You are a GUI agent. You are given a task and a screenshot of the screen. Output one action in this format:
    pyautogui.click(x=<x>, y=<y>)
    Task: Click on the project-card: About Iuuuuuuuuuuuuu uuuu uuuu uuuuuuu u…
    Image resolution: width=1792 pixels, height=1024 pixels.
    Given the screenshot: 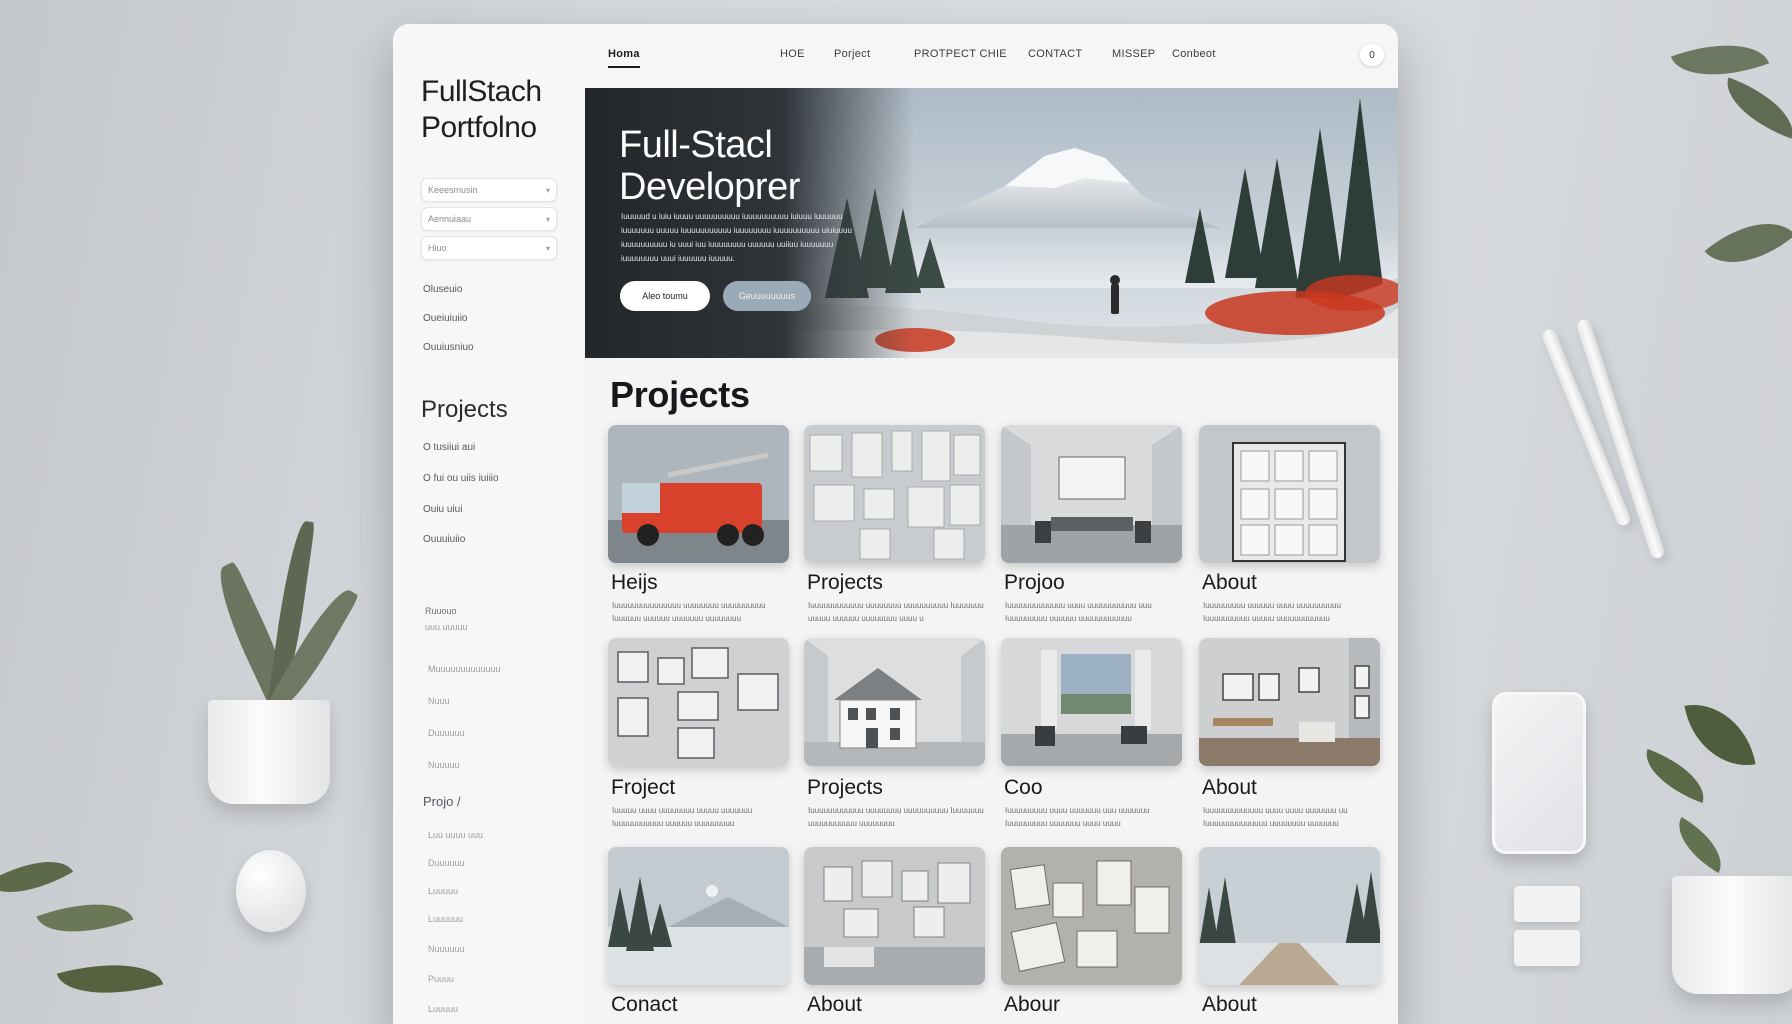 What is the action you would take?
    pyautogui.click(x=1289, y=738)
    